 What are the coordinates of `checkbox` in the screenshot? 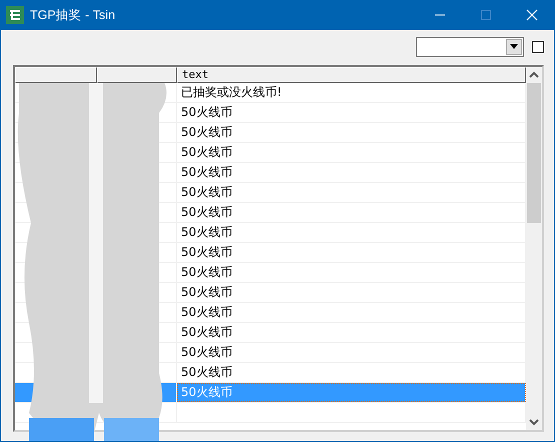 It's located at (538, 46).